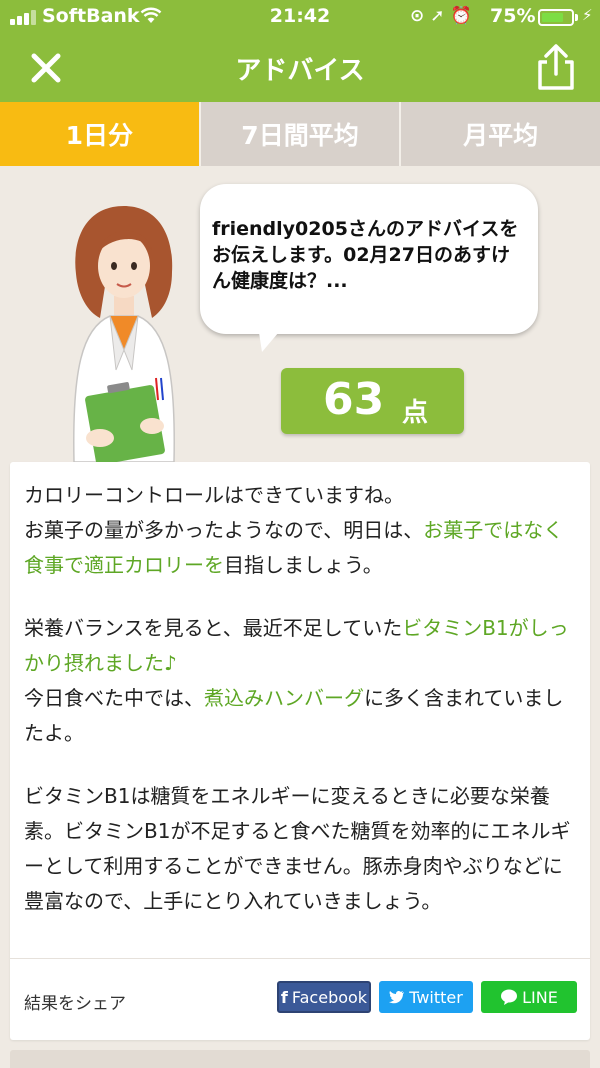 This screenshot has height=1068, width=600. I want to click on battery-fill, so click(552, 17).